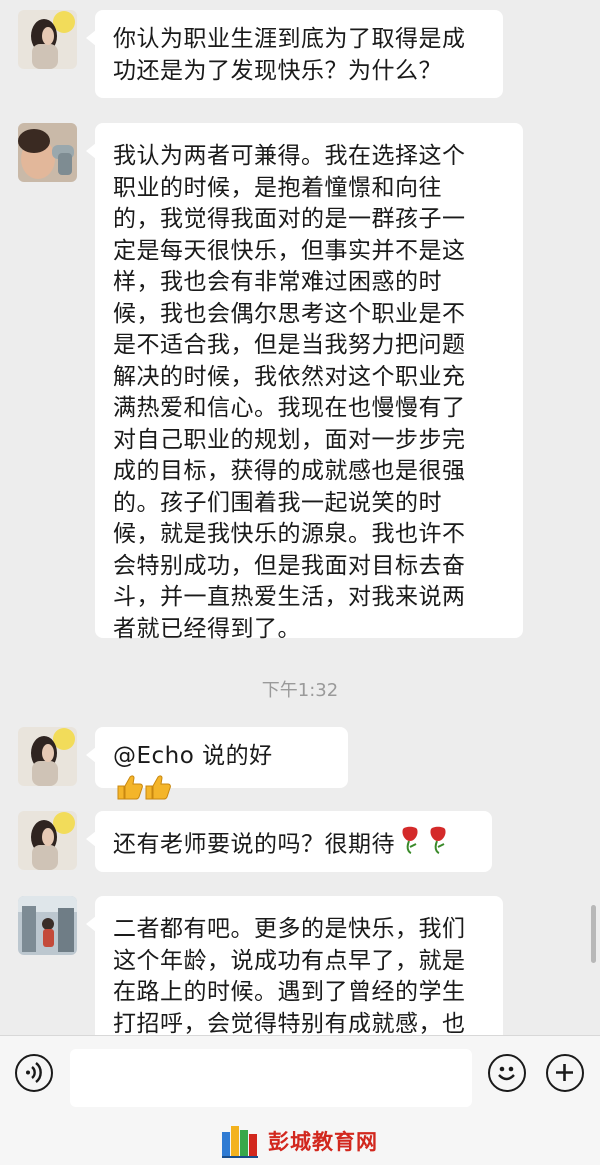 This screenshot has height=1165, width=600. I want to click on emoji-button, so click(507, 1073).